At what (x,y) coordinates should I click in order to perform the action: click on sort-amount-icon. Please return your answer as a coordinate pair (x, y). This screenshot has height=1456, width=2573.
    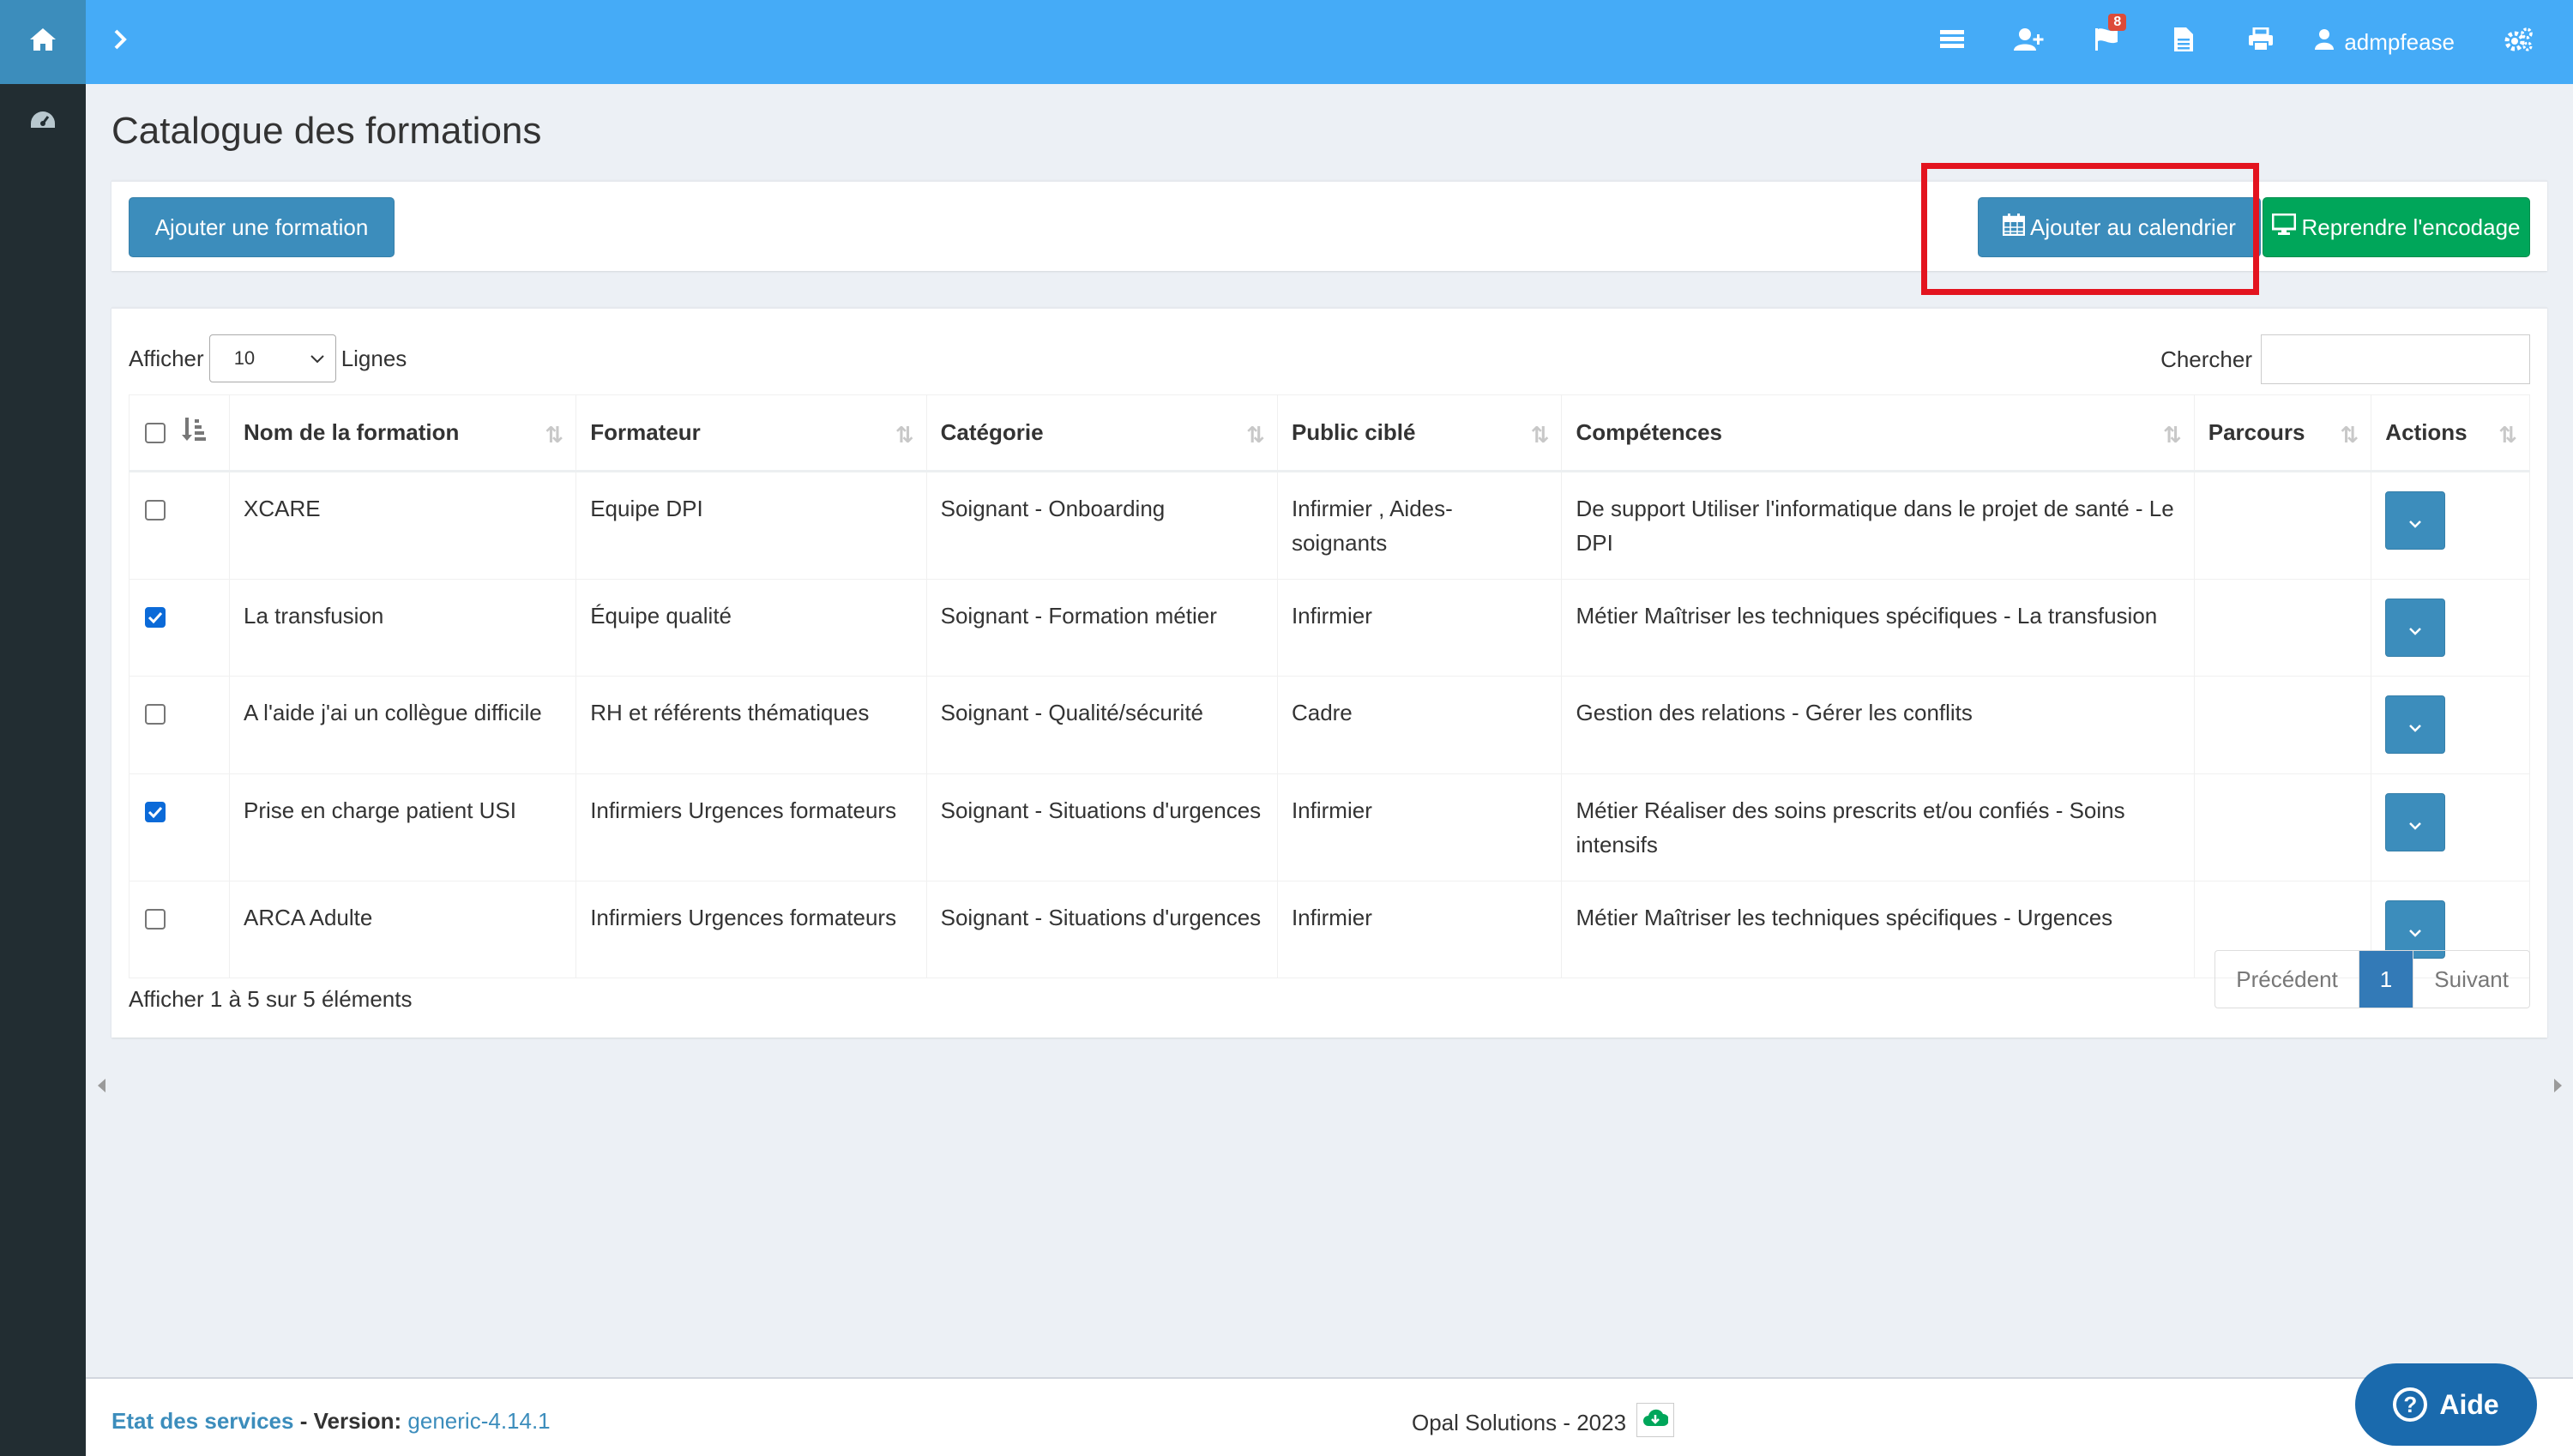
    Looking at the image, I should click on (194, 434).